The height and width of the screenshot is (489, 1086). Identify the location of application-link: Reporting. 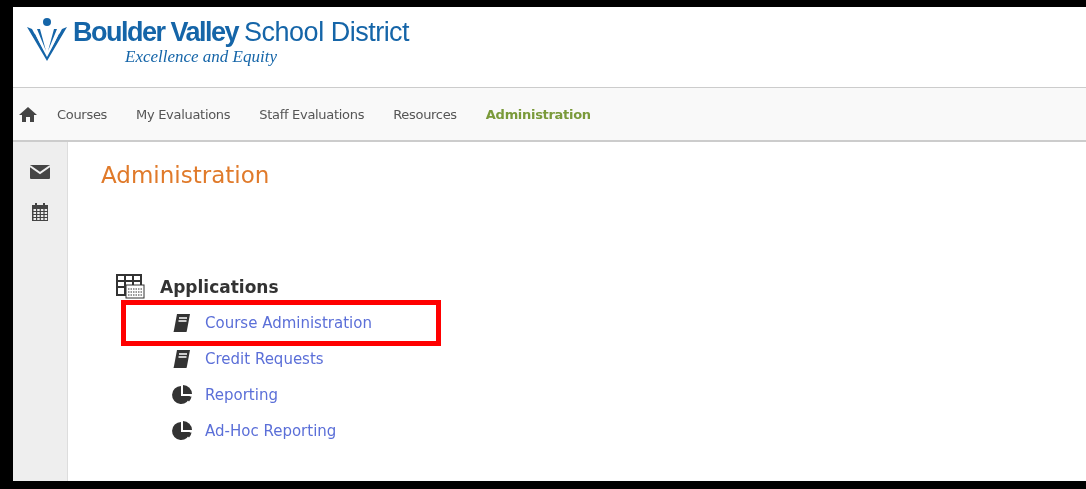
(241, 395).